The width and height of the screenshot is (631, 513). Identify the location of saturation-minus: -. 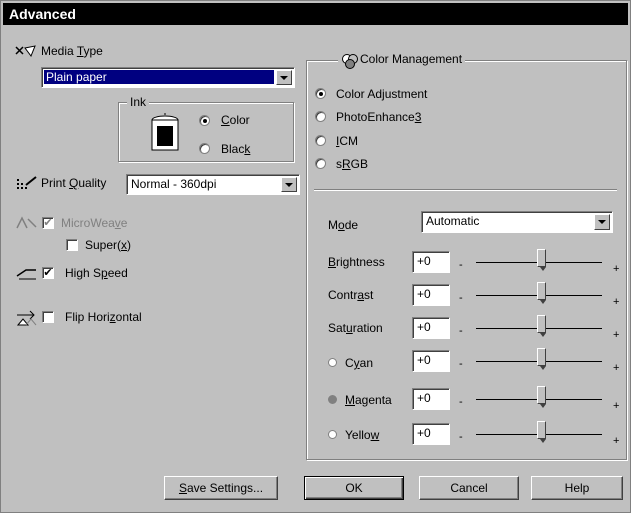
(461, 331).